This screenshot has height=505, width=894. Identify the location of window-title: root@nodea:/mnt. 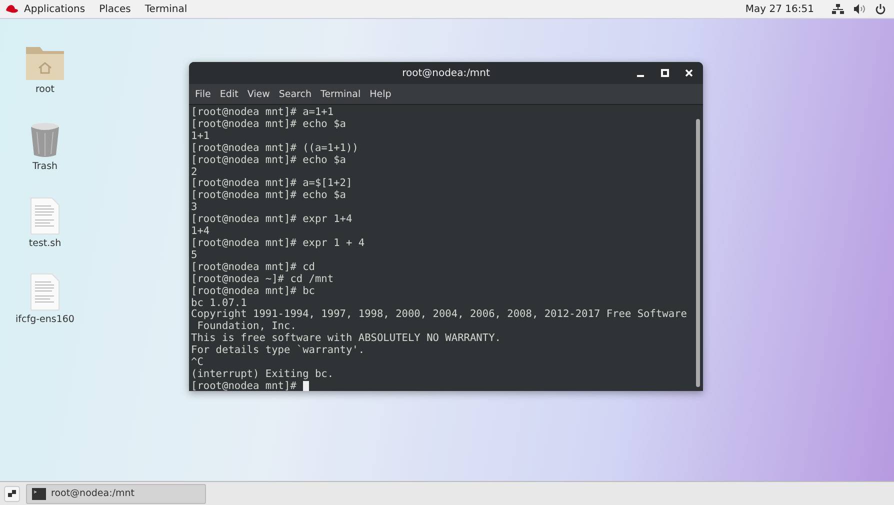
(446, 73).